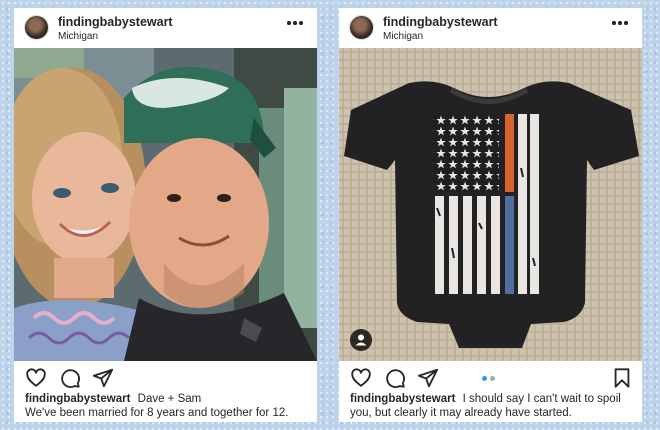  I want to click on user-tag-icon, so click(361, 340).